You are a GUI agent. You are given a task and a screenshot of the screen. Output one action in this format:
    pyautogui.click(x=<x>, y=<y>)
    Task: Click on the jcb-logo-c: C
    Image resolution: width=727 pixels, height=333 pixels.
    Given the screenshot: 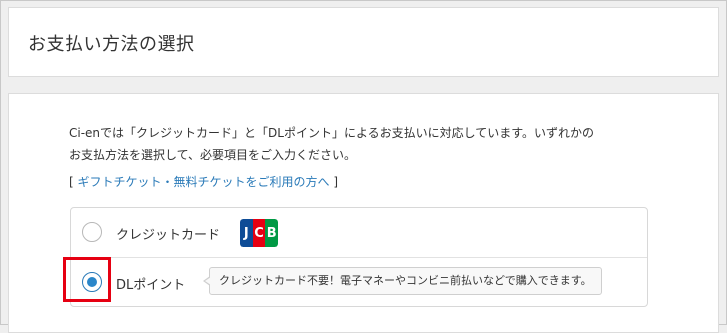 What is the action you would take?
    pyautogui.click(x=259, y=233)
    